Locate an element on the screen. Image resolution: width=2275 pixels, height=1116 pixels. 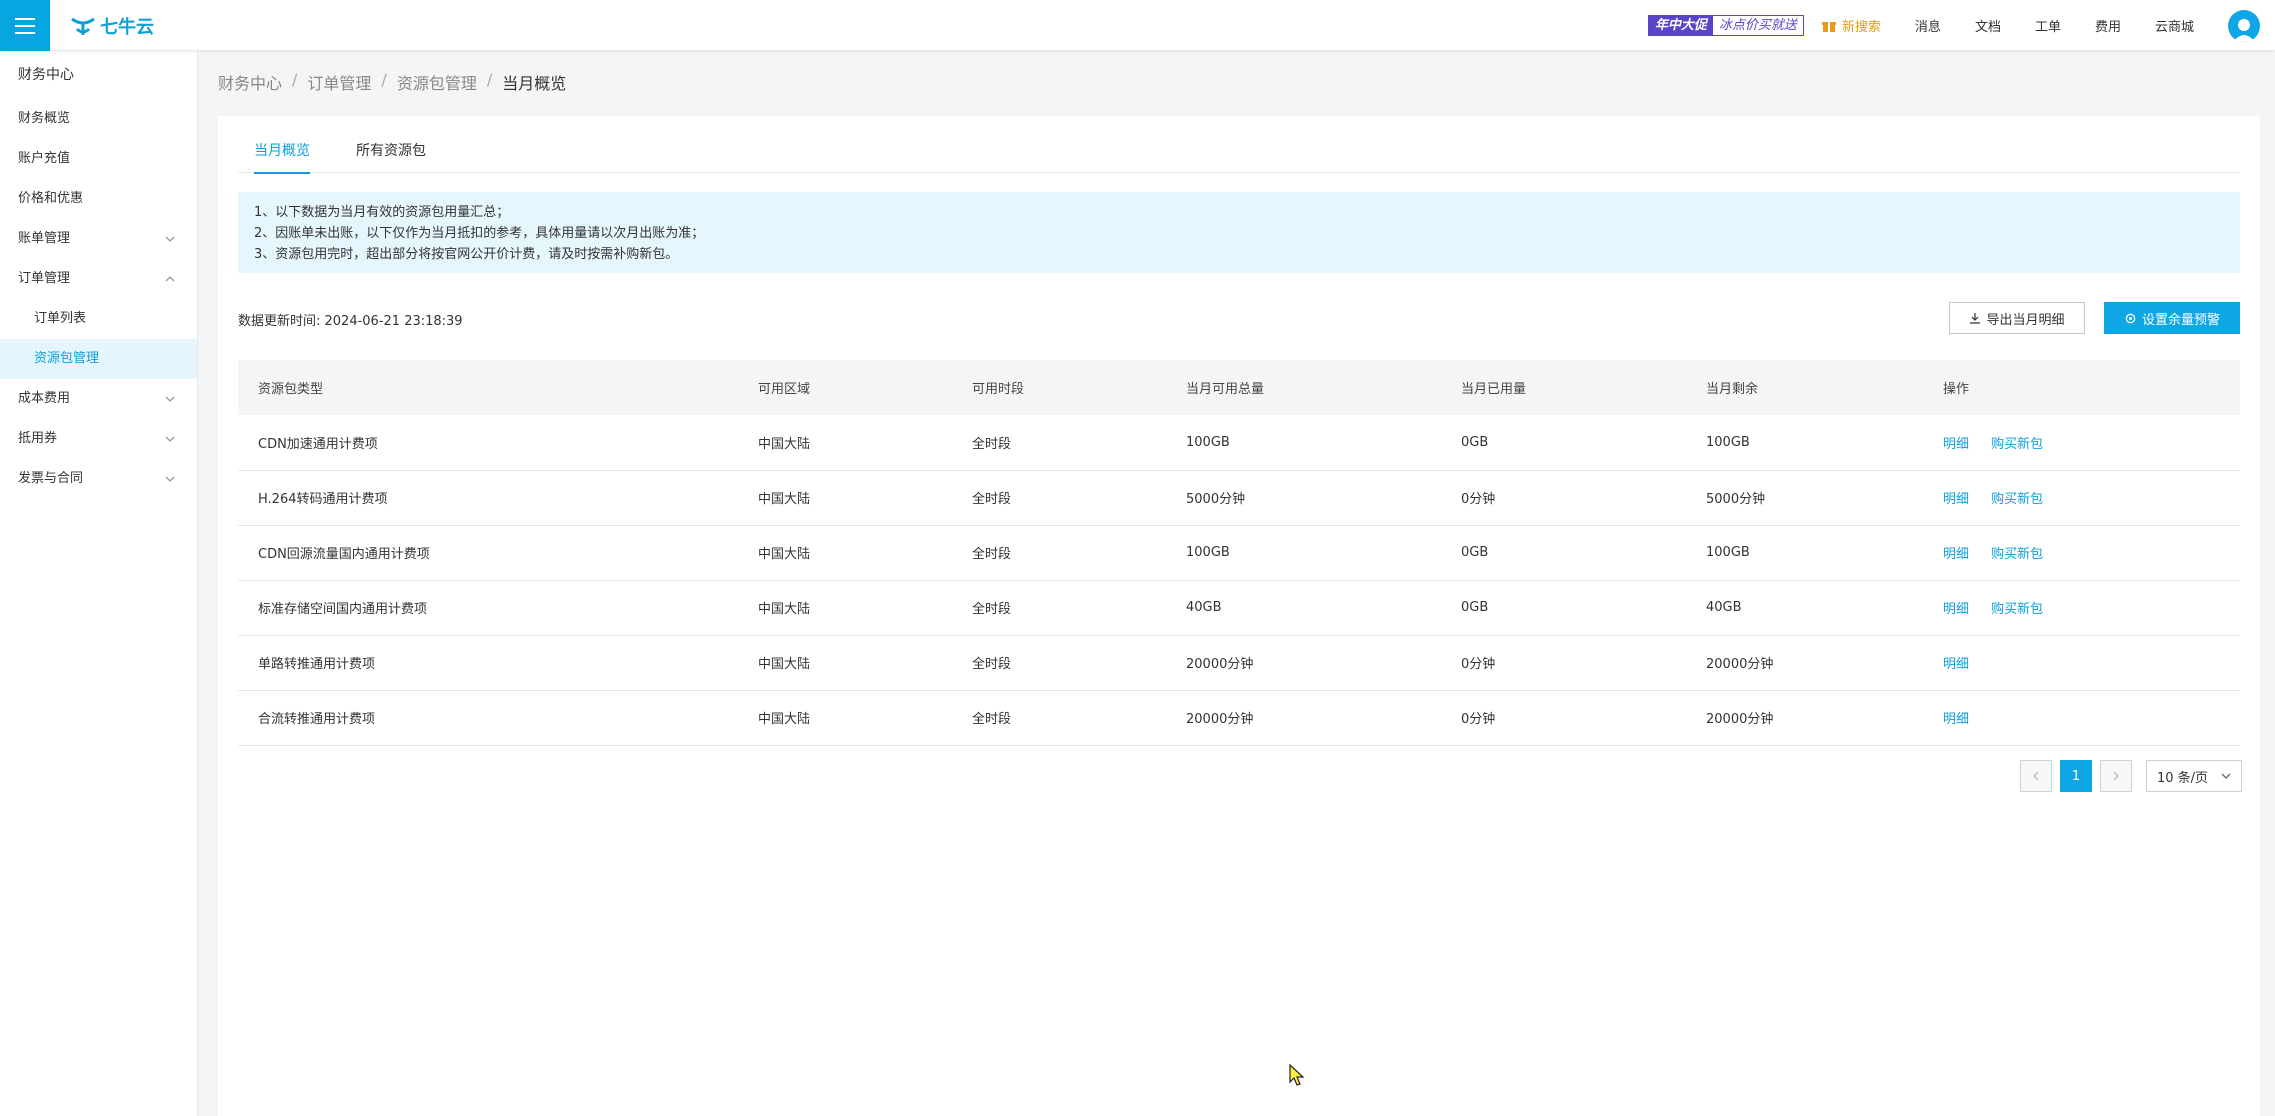
breadcrumb-finance: 财务中心 is located at coordinates (250, 82).